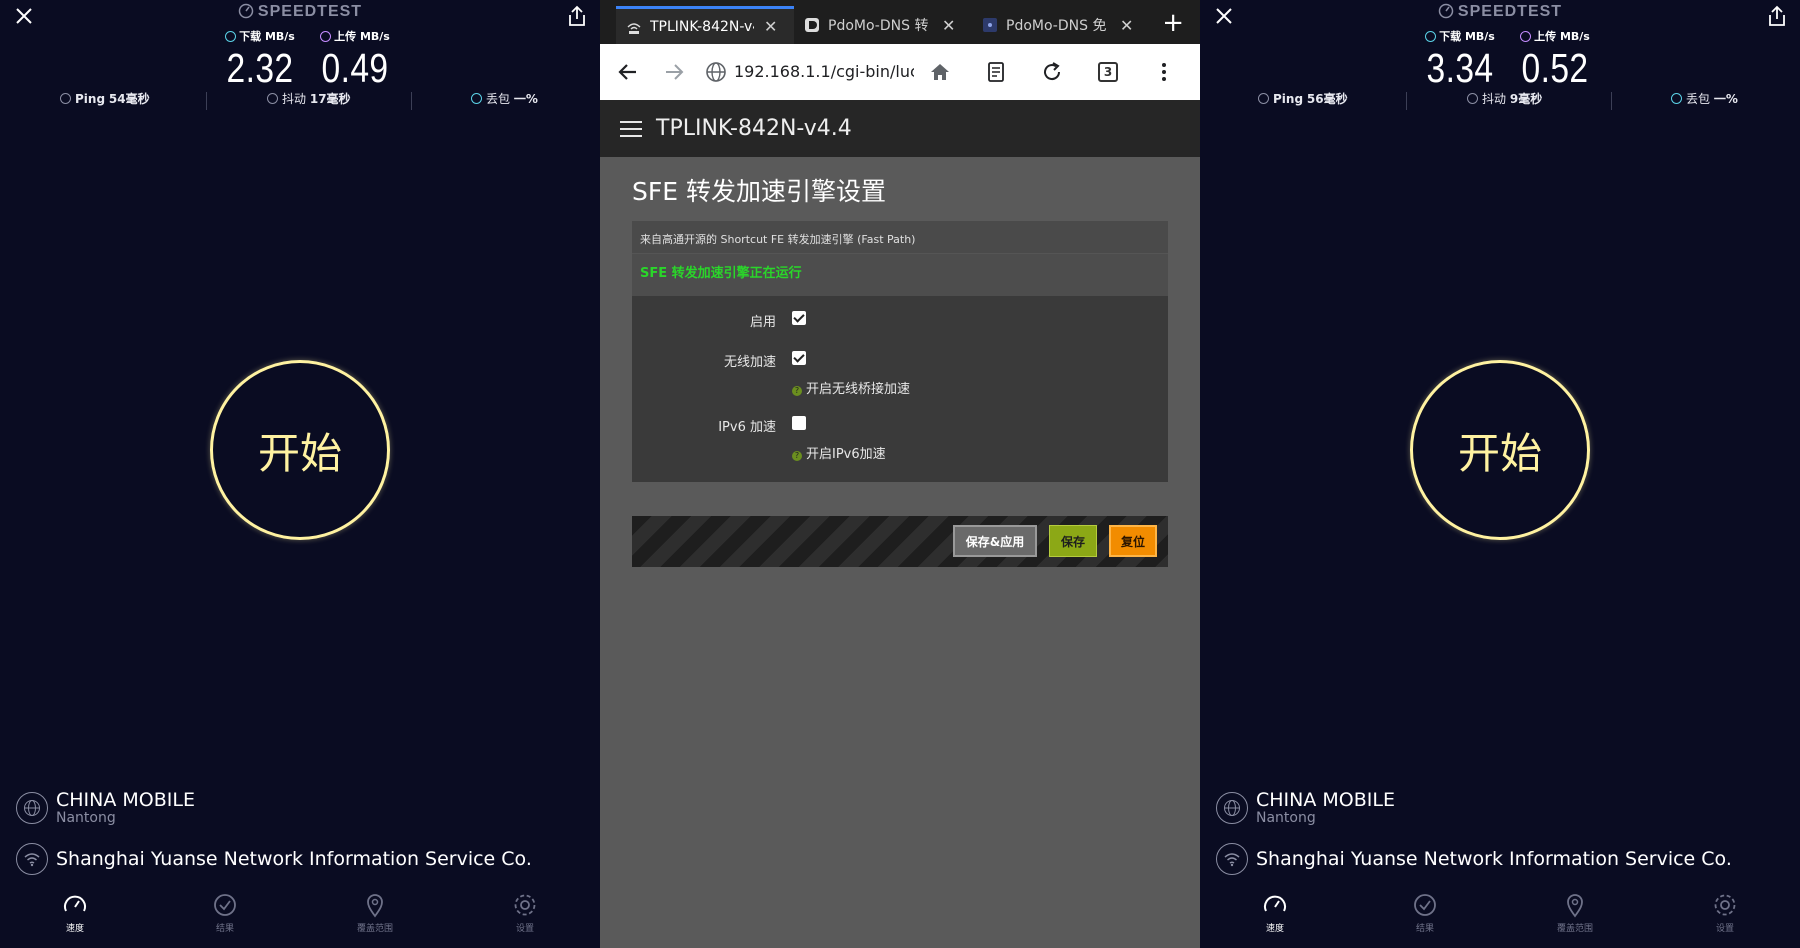 This screenshot has height=948, width=1800. I want to click on dns-favicon-icon, so click(812, 25).